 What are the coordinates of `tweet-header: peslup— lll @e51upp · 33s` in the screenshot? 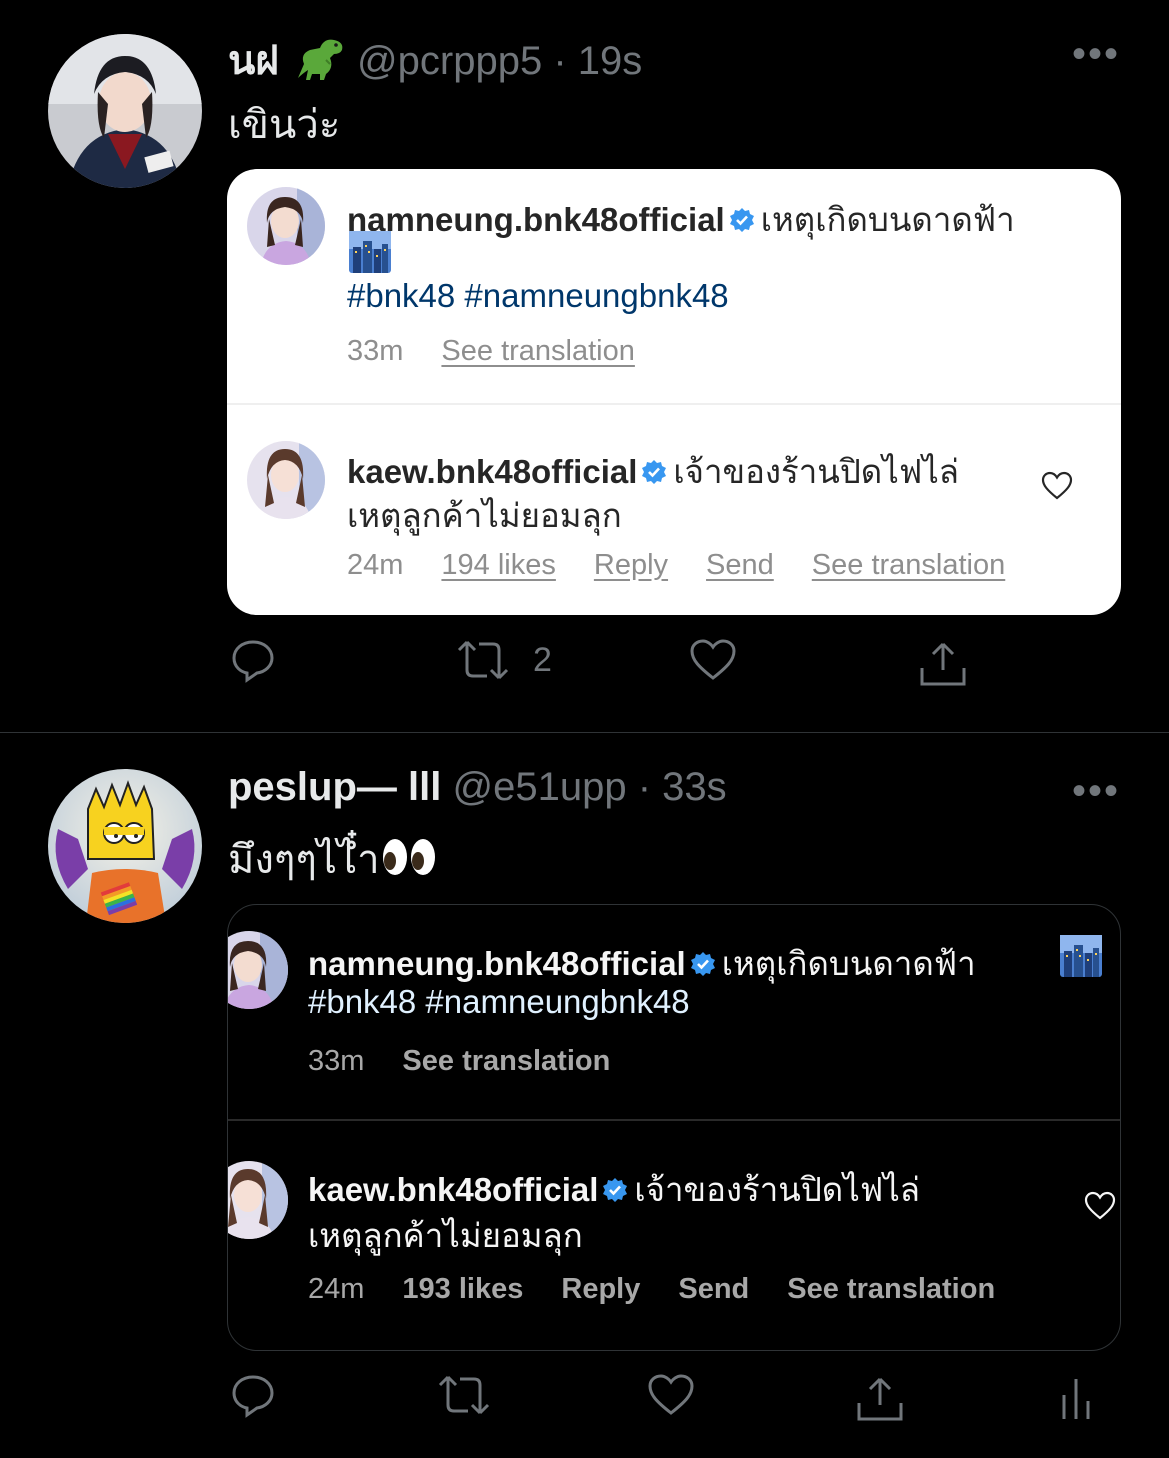 It's located at (477, 787).